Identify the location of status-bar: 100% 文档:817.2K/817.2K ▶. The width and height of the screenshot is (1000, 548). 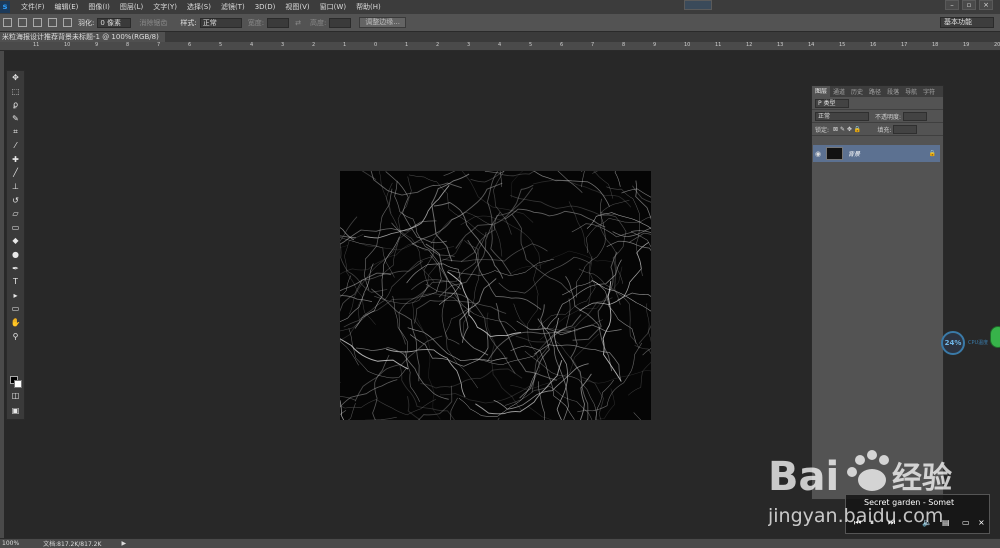
(500, 543).